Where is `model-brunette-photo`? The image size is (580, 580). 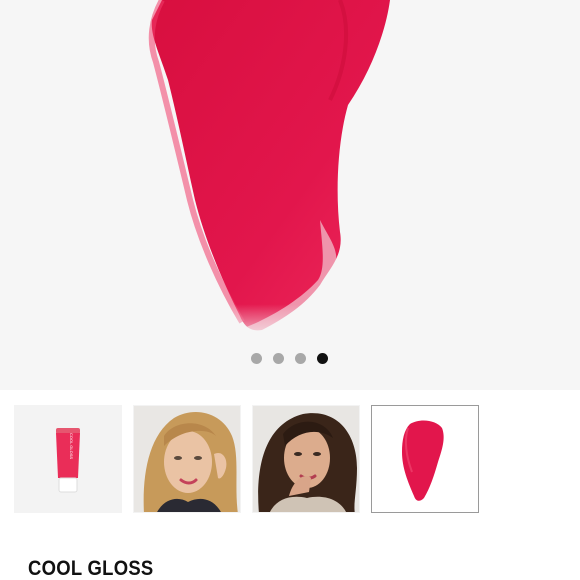 model-brunette-photo is located at coordinates (306, 459).